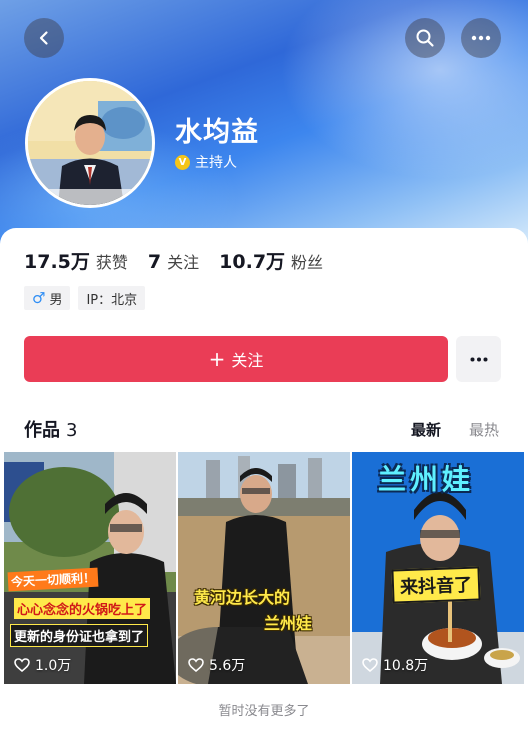 This screenshot has width=528, height=730. Describe the element at coordinates (79, 635) in the screenshot. I see `video-caption-3: 更新的身份证也拿到了` at that location.